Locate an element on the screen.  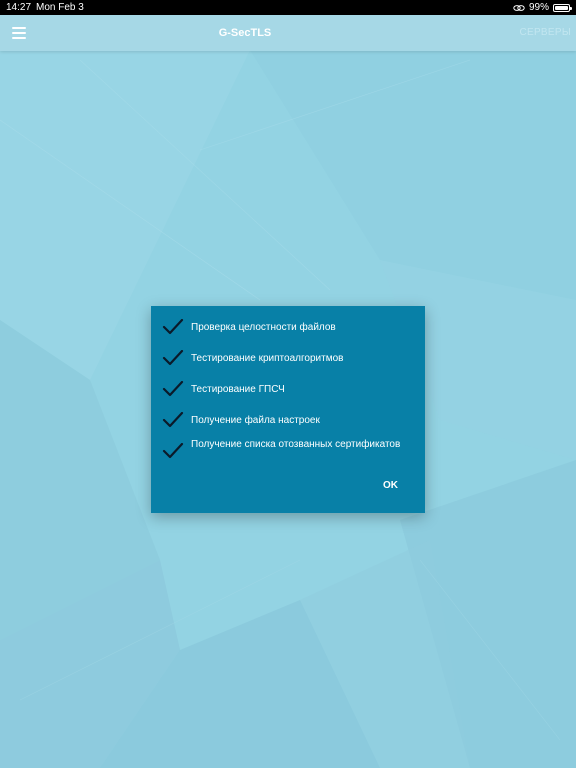
status-indicators: 99% is located at coordinates (540, 7).